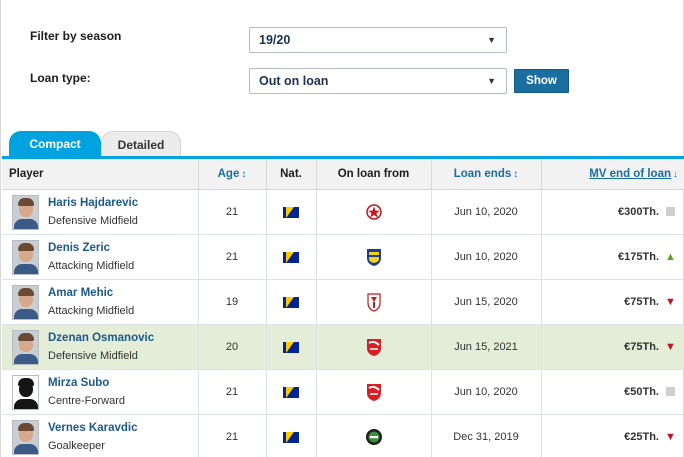 This screenshot has height=457, width=684. Describe the element at coordinates (100, 435) in the screenshot. I see `player-cell: Vernes Karavdic Goalkeeper` at that location.